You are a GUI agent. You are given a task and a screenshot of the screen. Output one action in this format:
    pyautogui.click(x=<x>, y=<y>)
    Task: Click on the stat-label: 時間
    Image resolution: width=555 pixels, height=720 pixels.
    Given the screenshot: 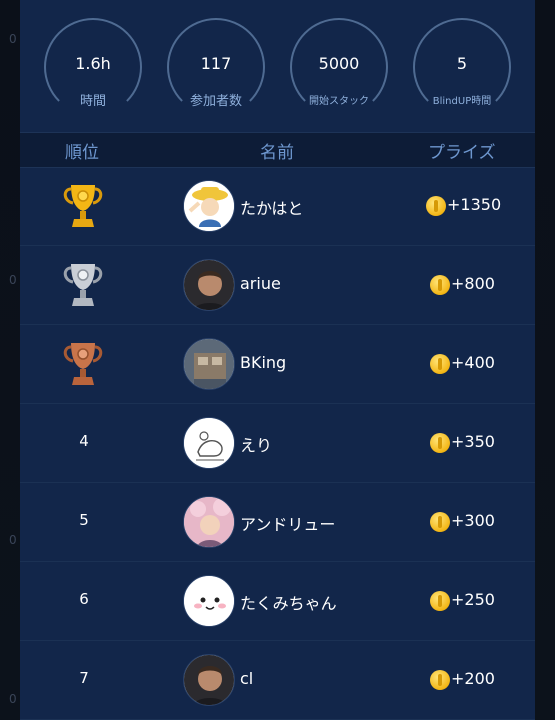 What is the action you would take?
    pyautogui.click(x=92, y=101)
    